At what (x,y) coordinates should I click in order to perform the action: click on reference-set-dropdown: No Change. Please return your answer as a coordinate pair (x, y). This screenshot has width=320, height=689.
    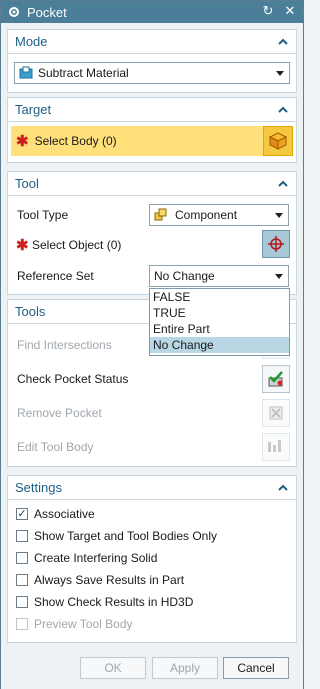
    Looking at the image, I should click on (219, 276).